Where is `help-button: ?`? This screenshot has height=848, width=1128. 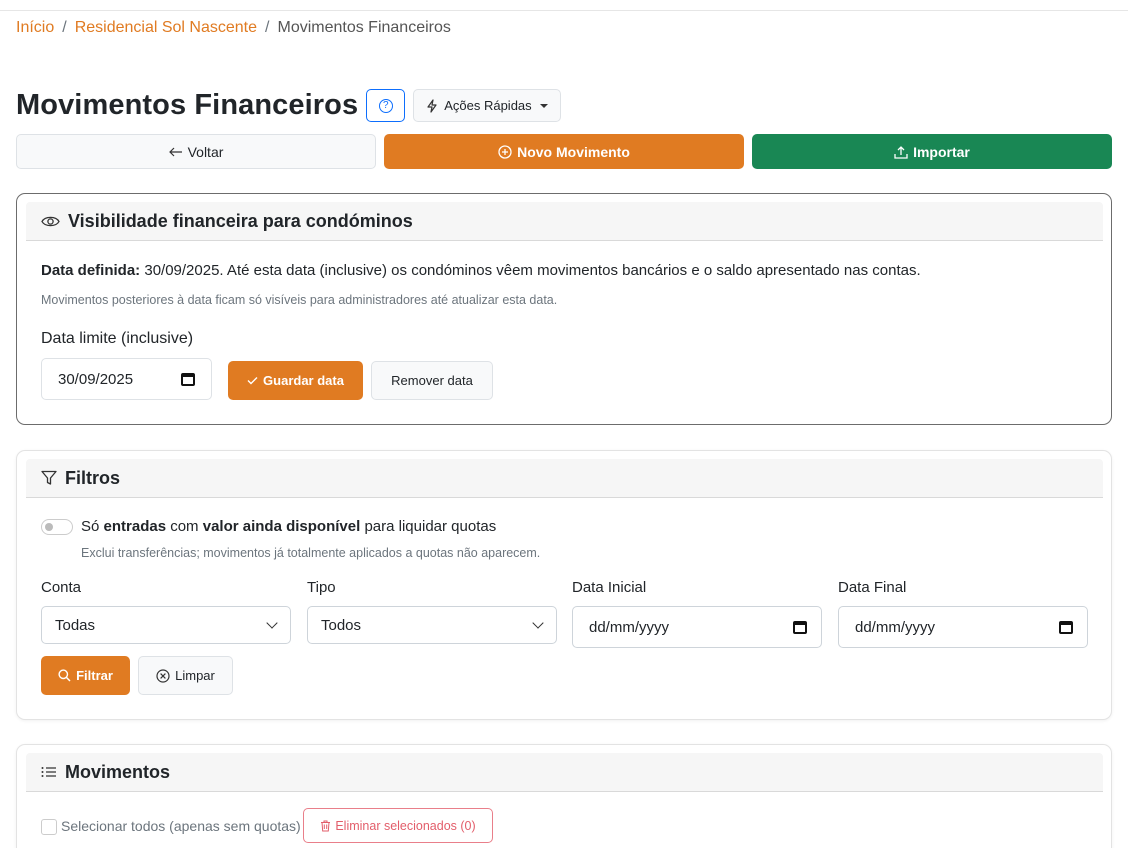 help-button: ? is located at coordinates (386, 105).